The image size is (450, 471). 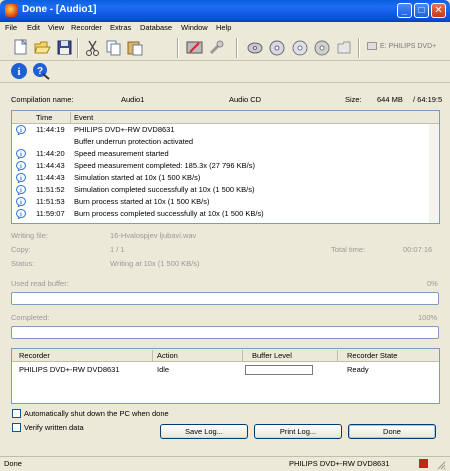 What do you see at coordinates (372, 355) in the screenshot?
I see `column-recorder-state: Recorder State` at bounding box center [372, 355].